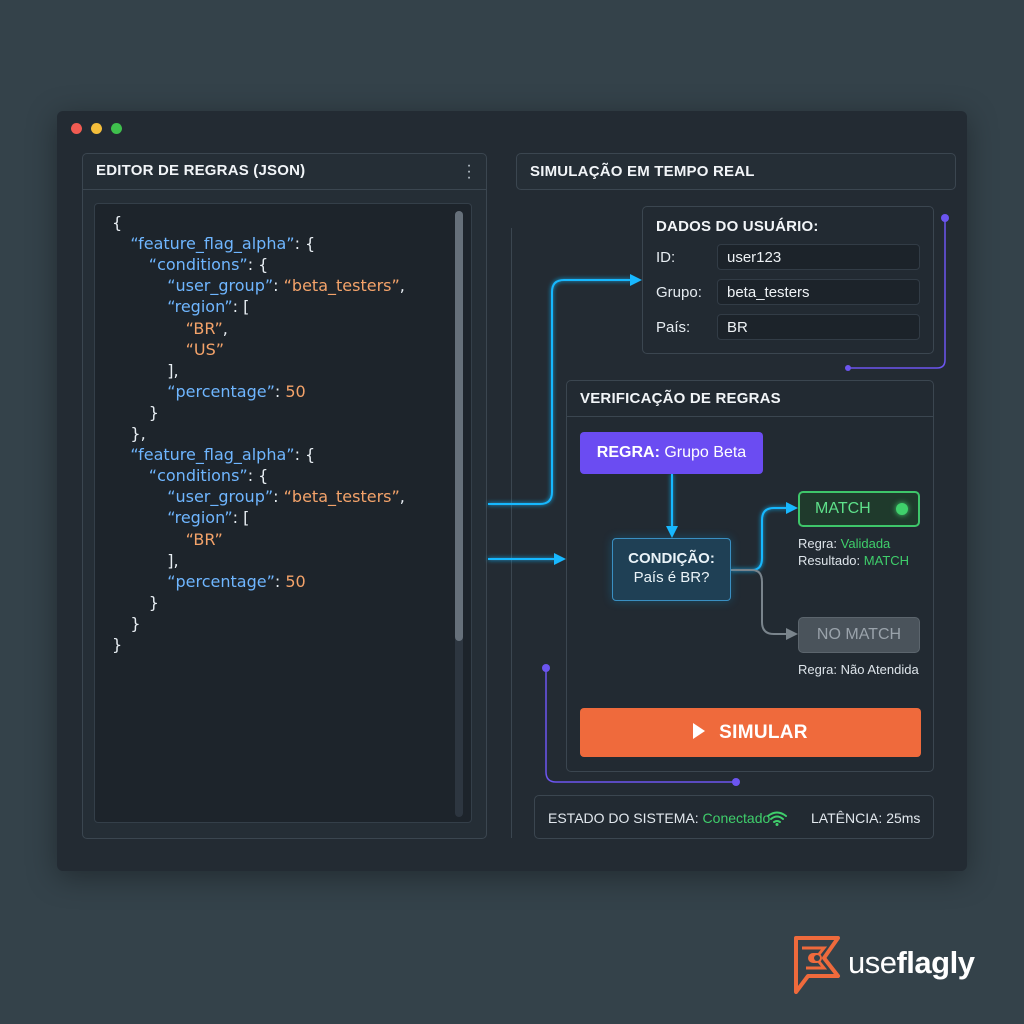 The width and height of the screenshot is (1024, 1024). Describe the element at coordinates (699, 731) in the screenshot. I see `play-icon` at that location.